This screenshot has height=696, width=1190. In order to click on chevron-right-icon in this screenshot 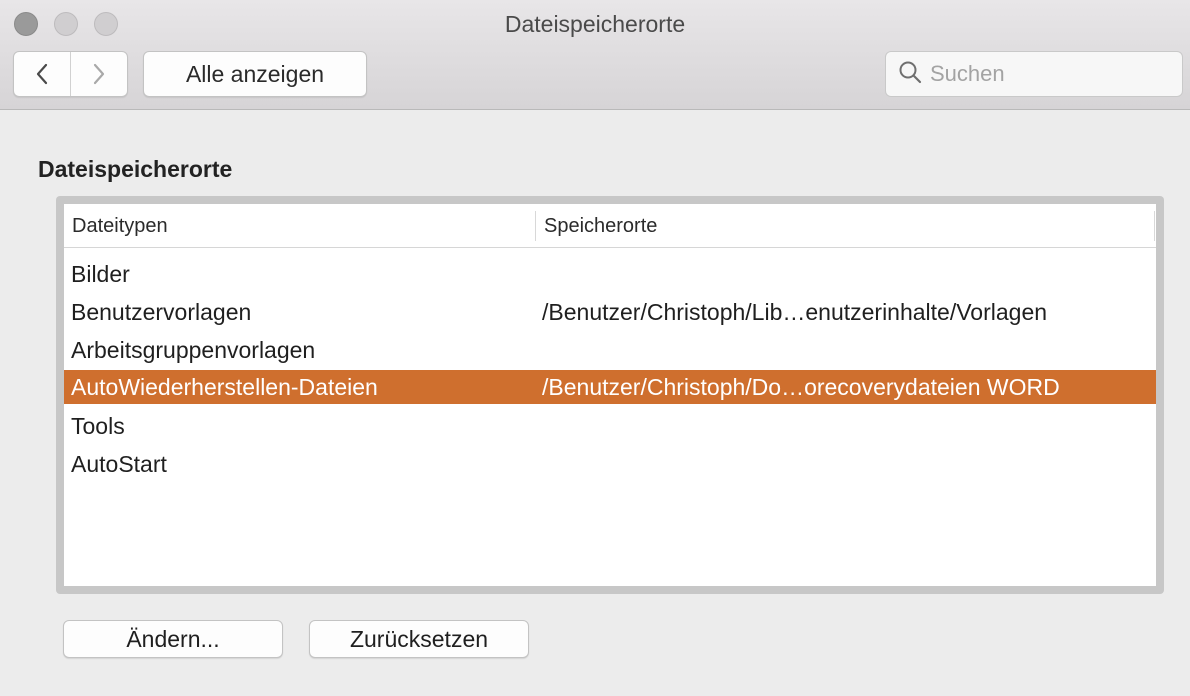, I will do `click(99, 74)`.